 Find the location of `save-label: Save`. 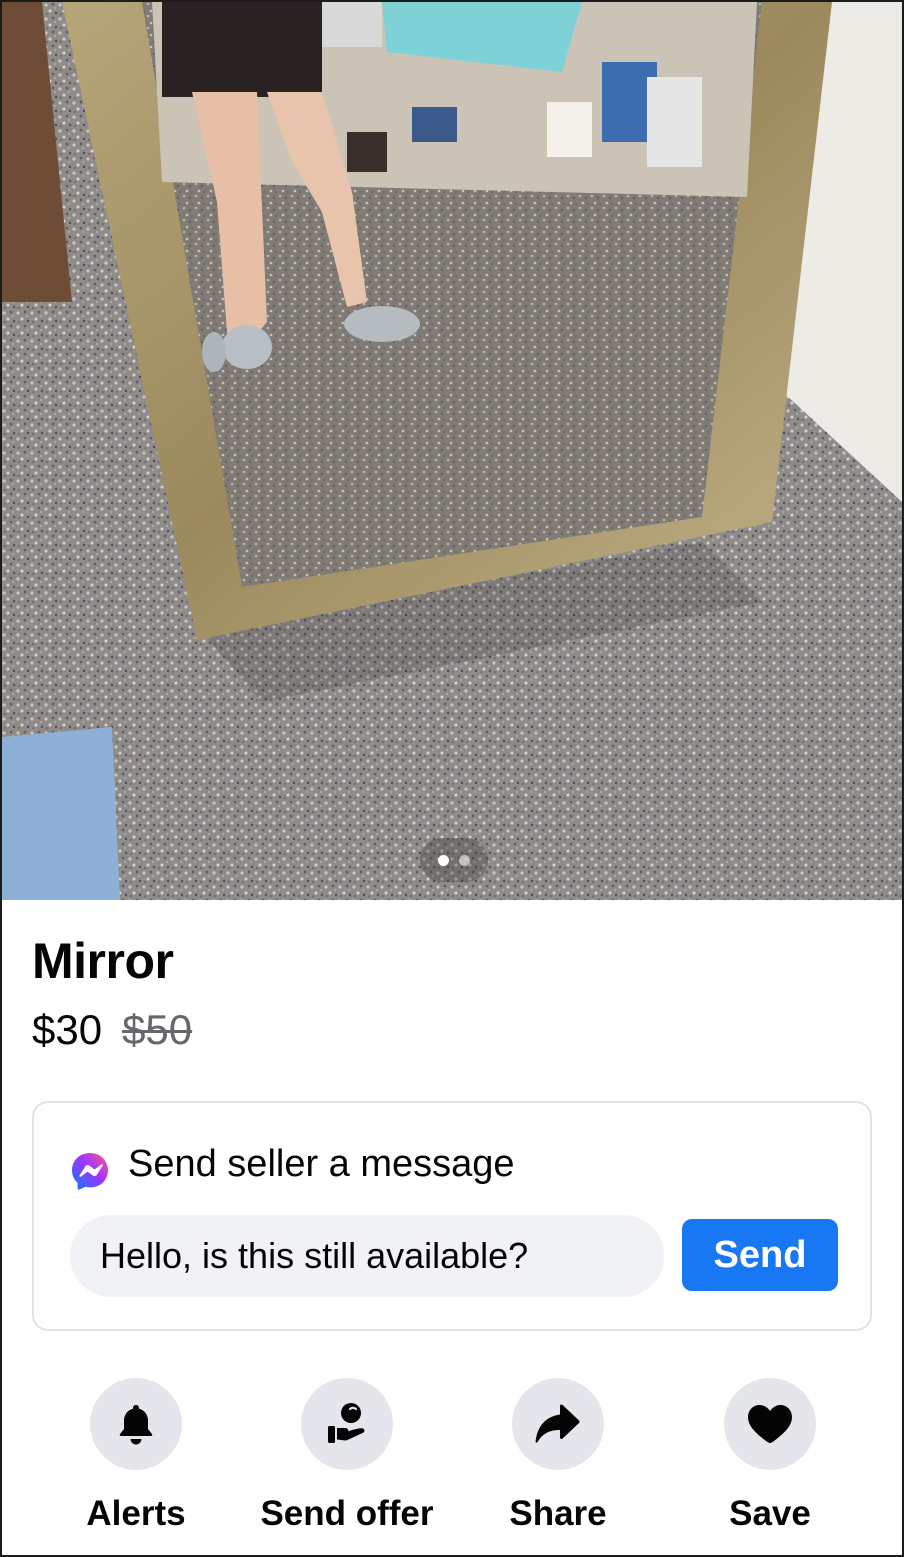

save-label: Save is located at coordinates (770, 1513).